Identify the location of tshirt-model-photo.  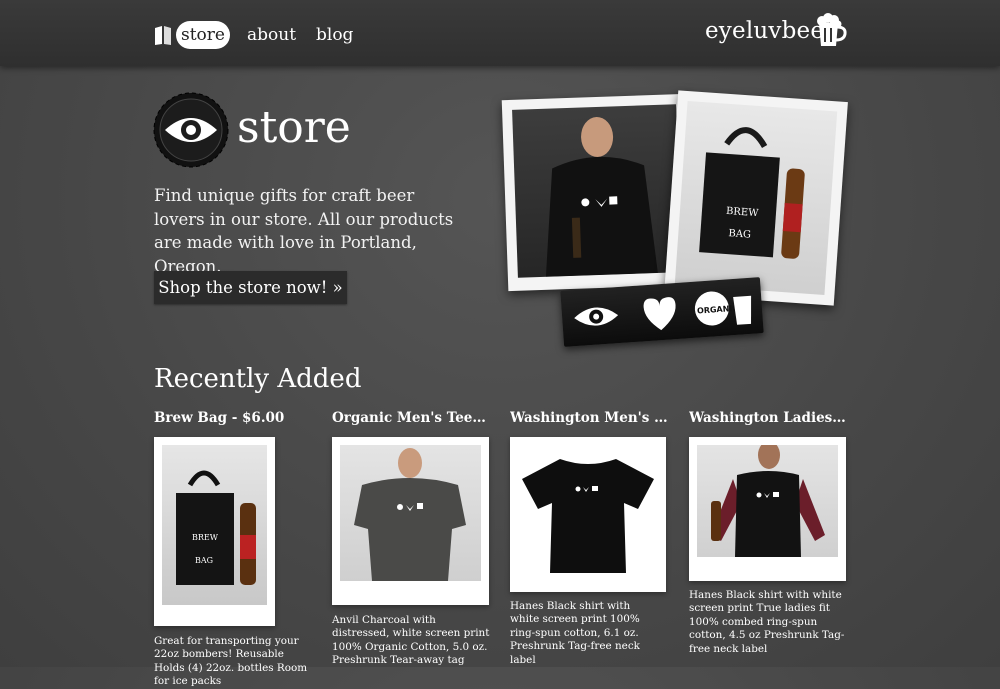
(597, 191).